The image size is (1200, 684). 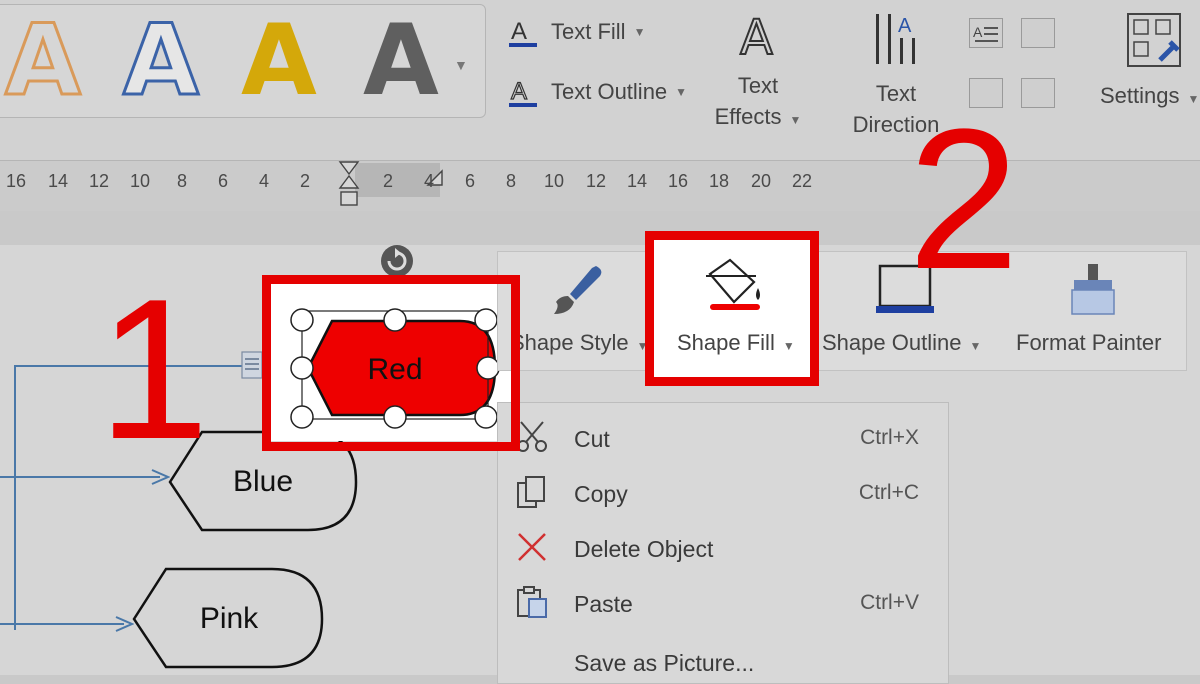 I want to click on paste-icon, so click(x=532, y=602).